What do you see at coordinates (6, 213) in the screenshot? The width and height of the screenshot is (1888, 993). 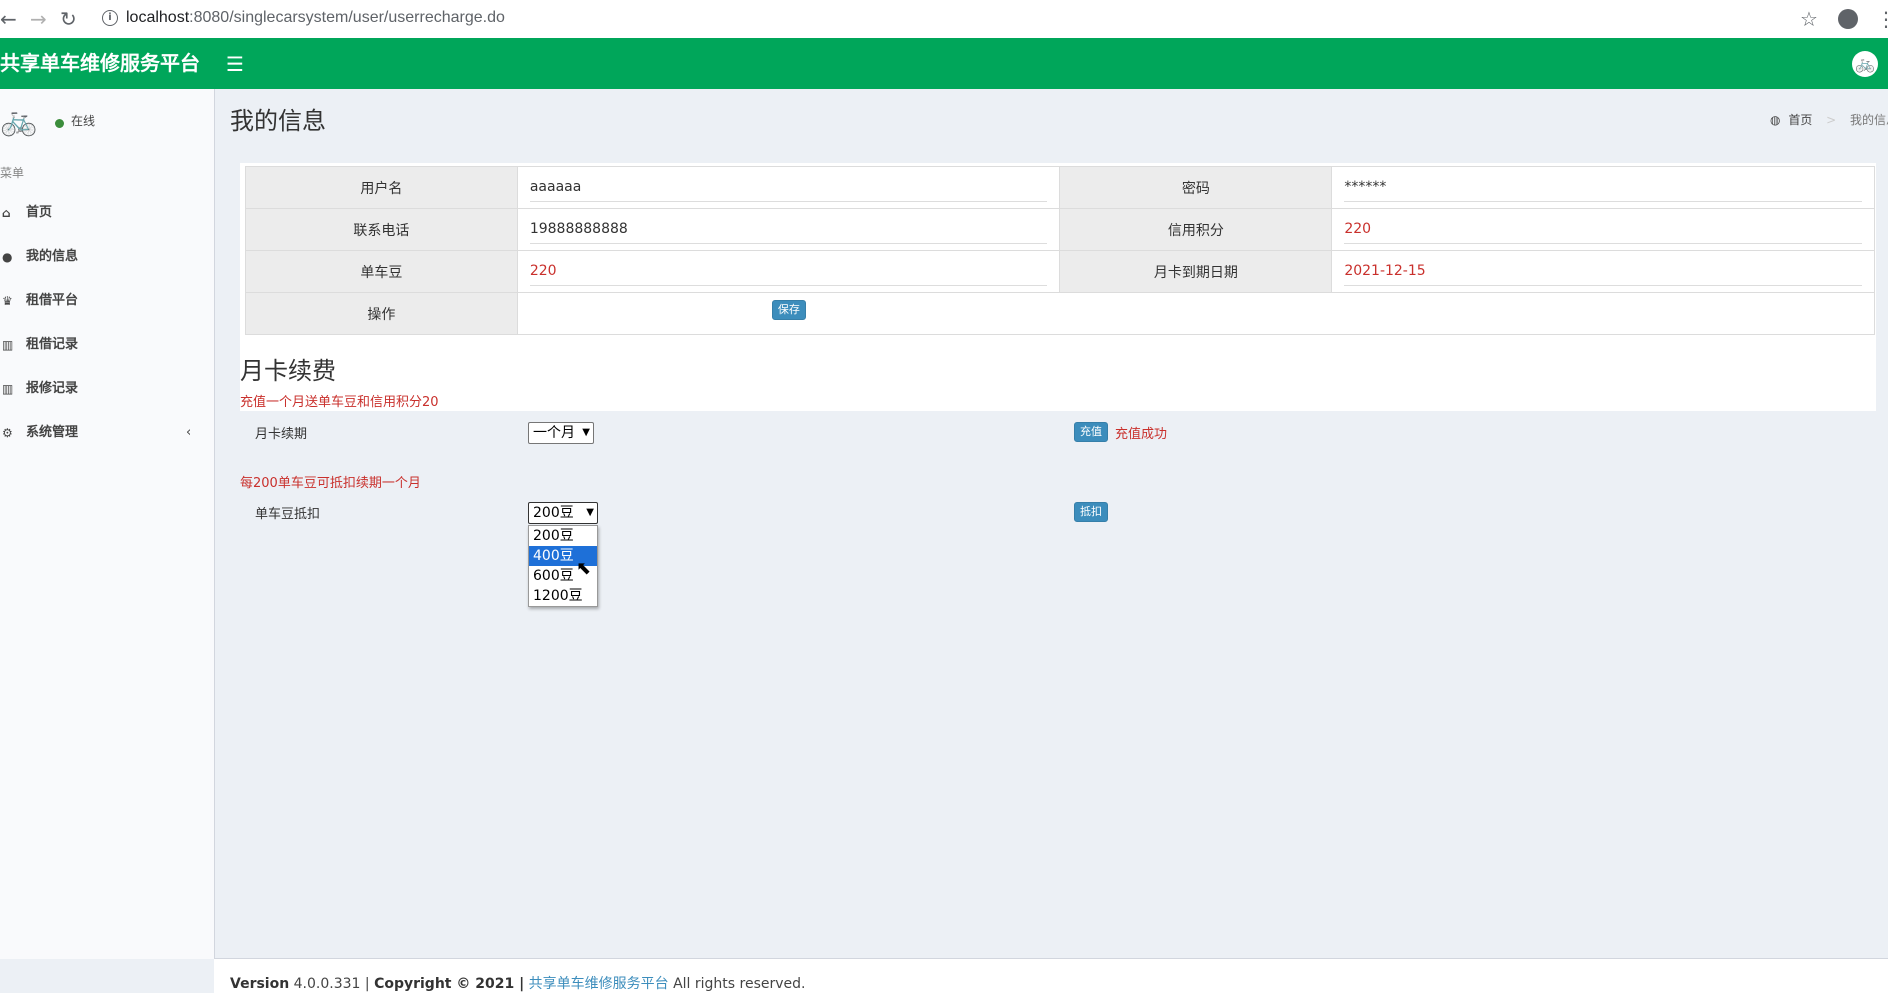 I see `home-icon: ⌂` at bounding box center [6, 213].